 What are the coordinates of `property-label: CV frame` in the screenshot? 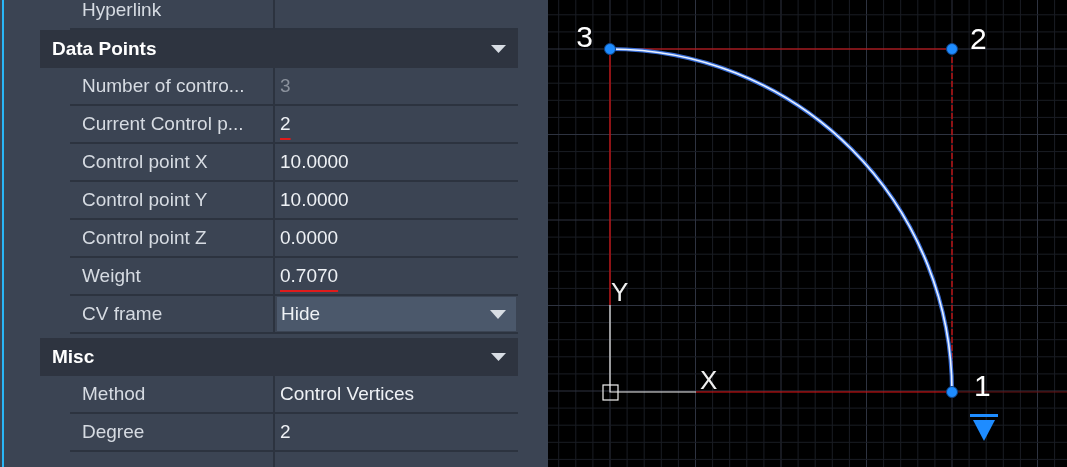 It's located at (122, 313).